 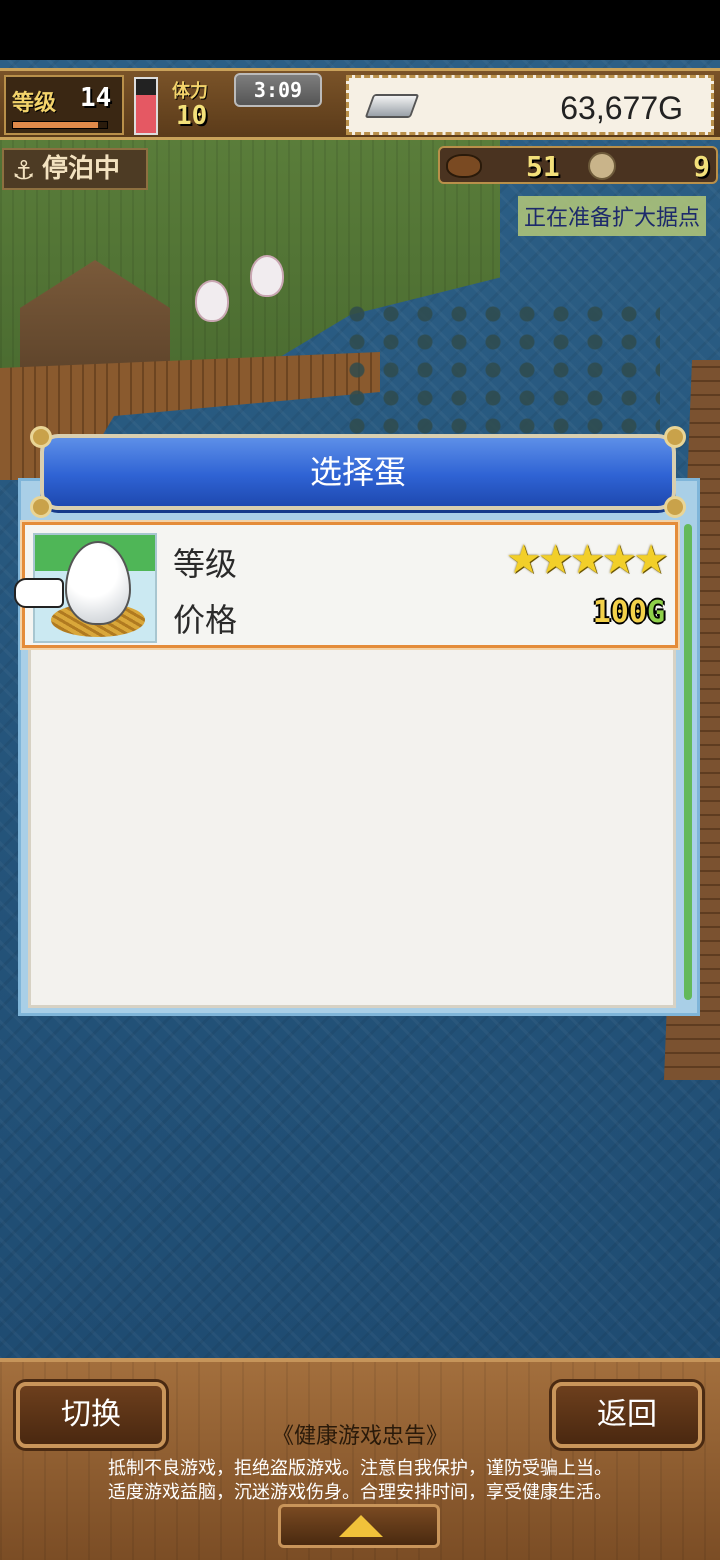 What do you see at coordinates (359, 1436) in the screenshot?
I see `health-notice-title: 《健康游戏忠告》` at bounding box center [359, 1436].